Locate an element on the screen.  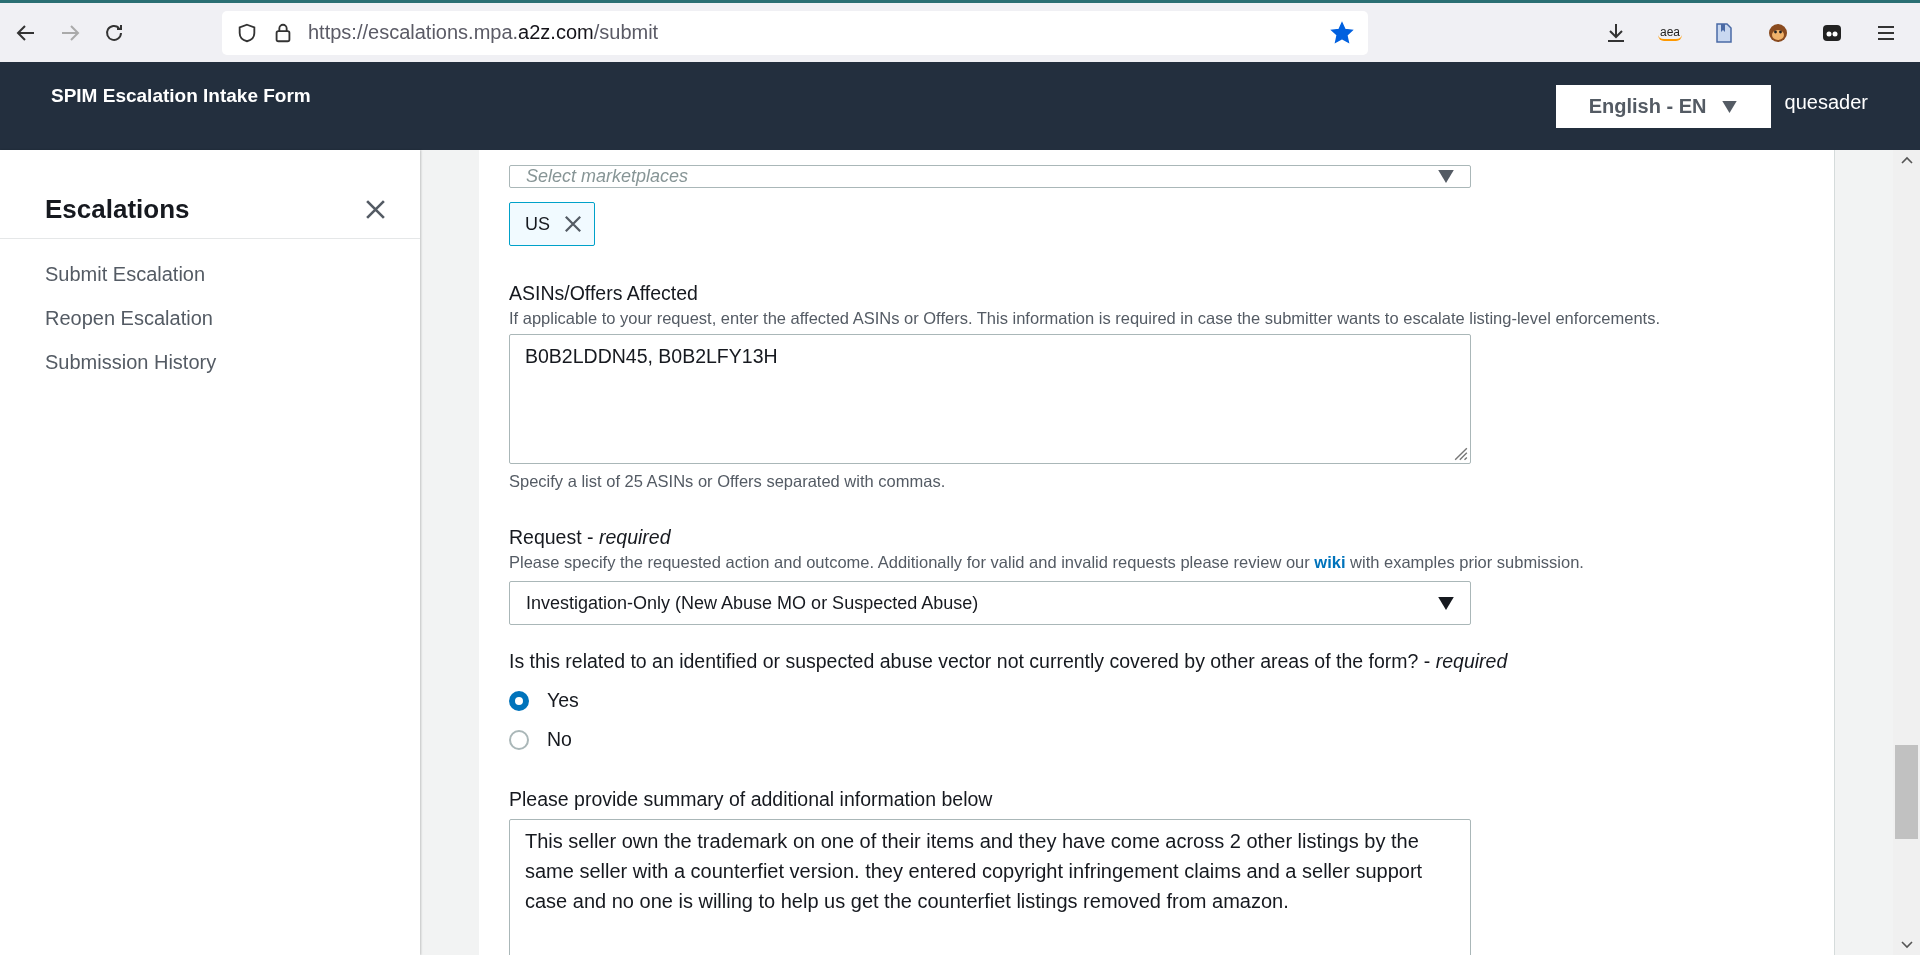
token-label: US is located at coordinates (537, 224).